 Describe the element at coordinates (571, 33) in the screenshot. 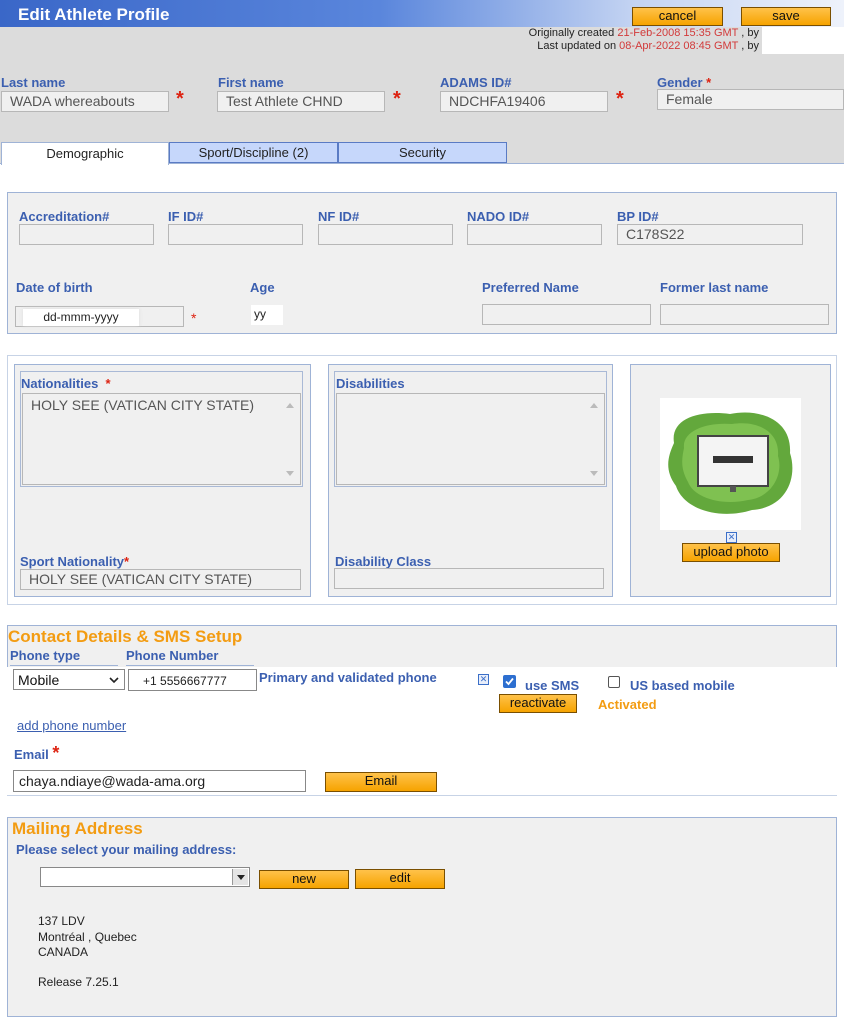

I see `created-label: Originally created` at that location.